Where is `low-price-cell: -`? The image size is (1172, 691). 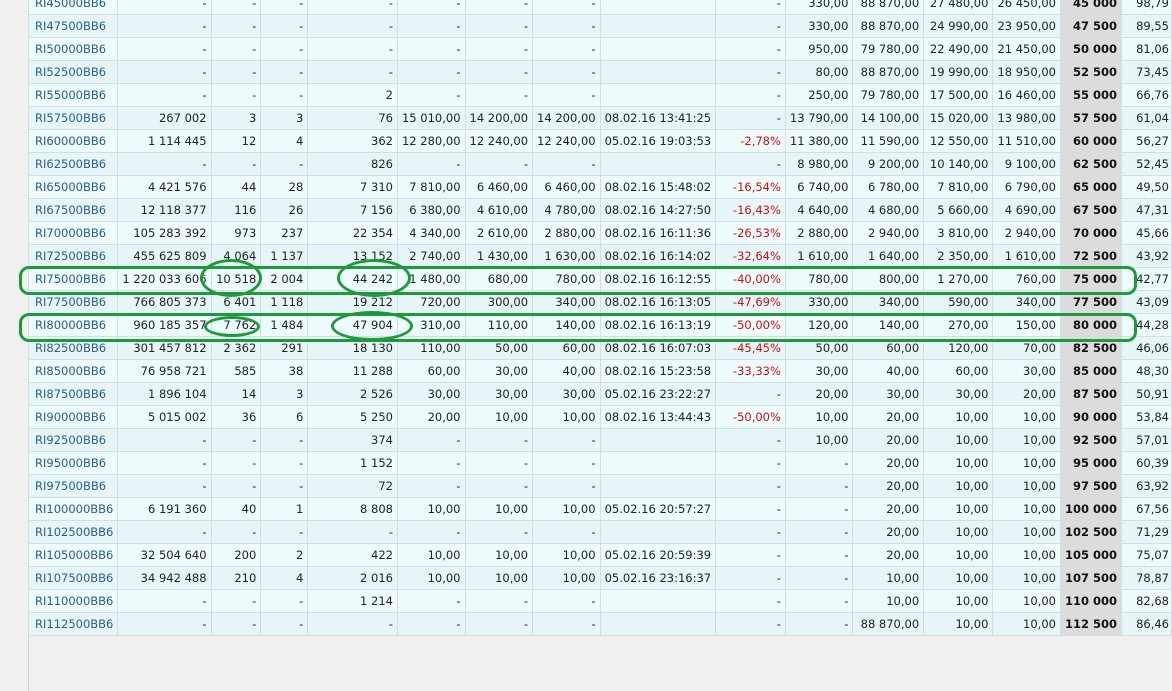
low-price-cell: - is located at coordinates (499, 486).